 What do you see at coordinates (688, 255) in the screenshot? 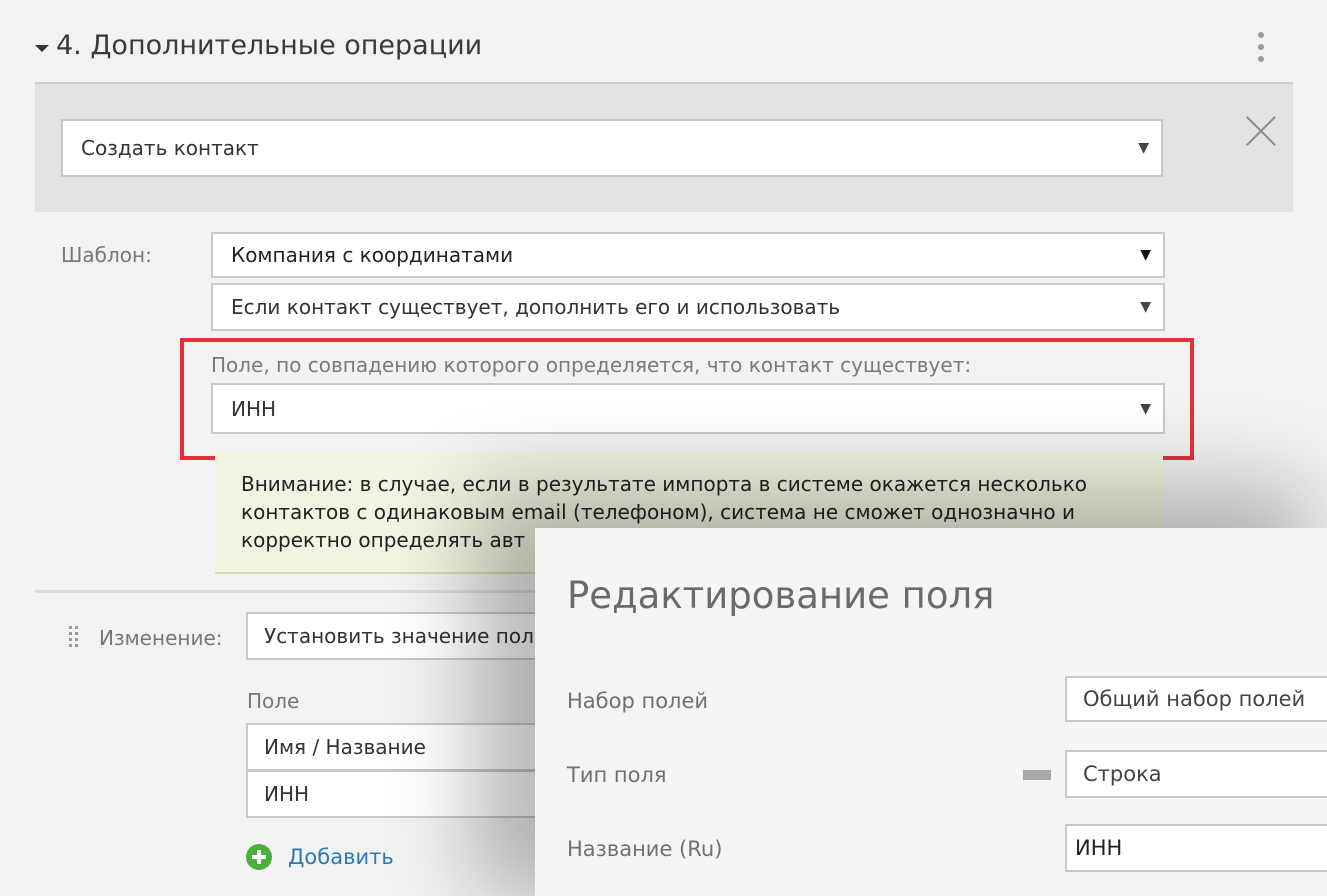
I see `template-select: Компания с координатами ▼` at bounding box center [688, 255].